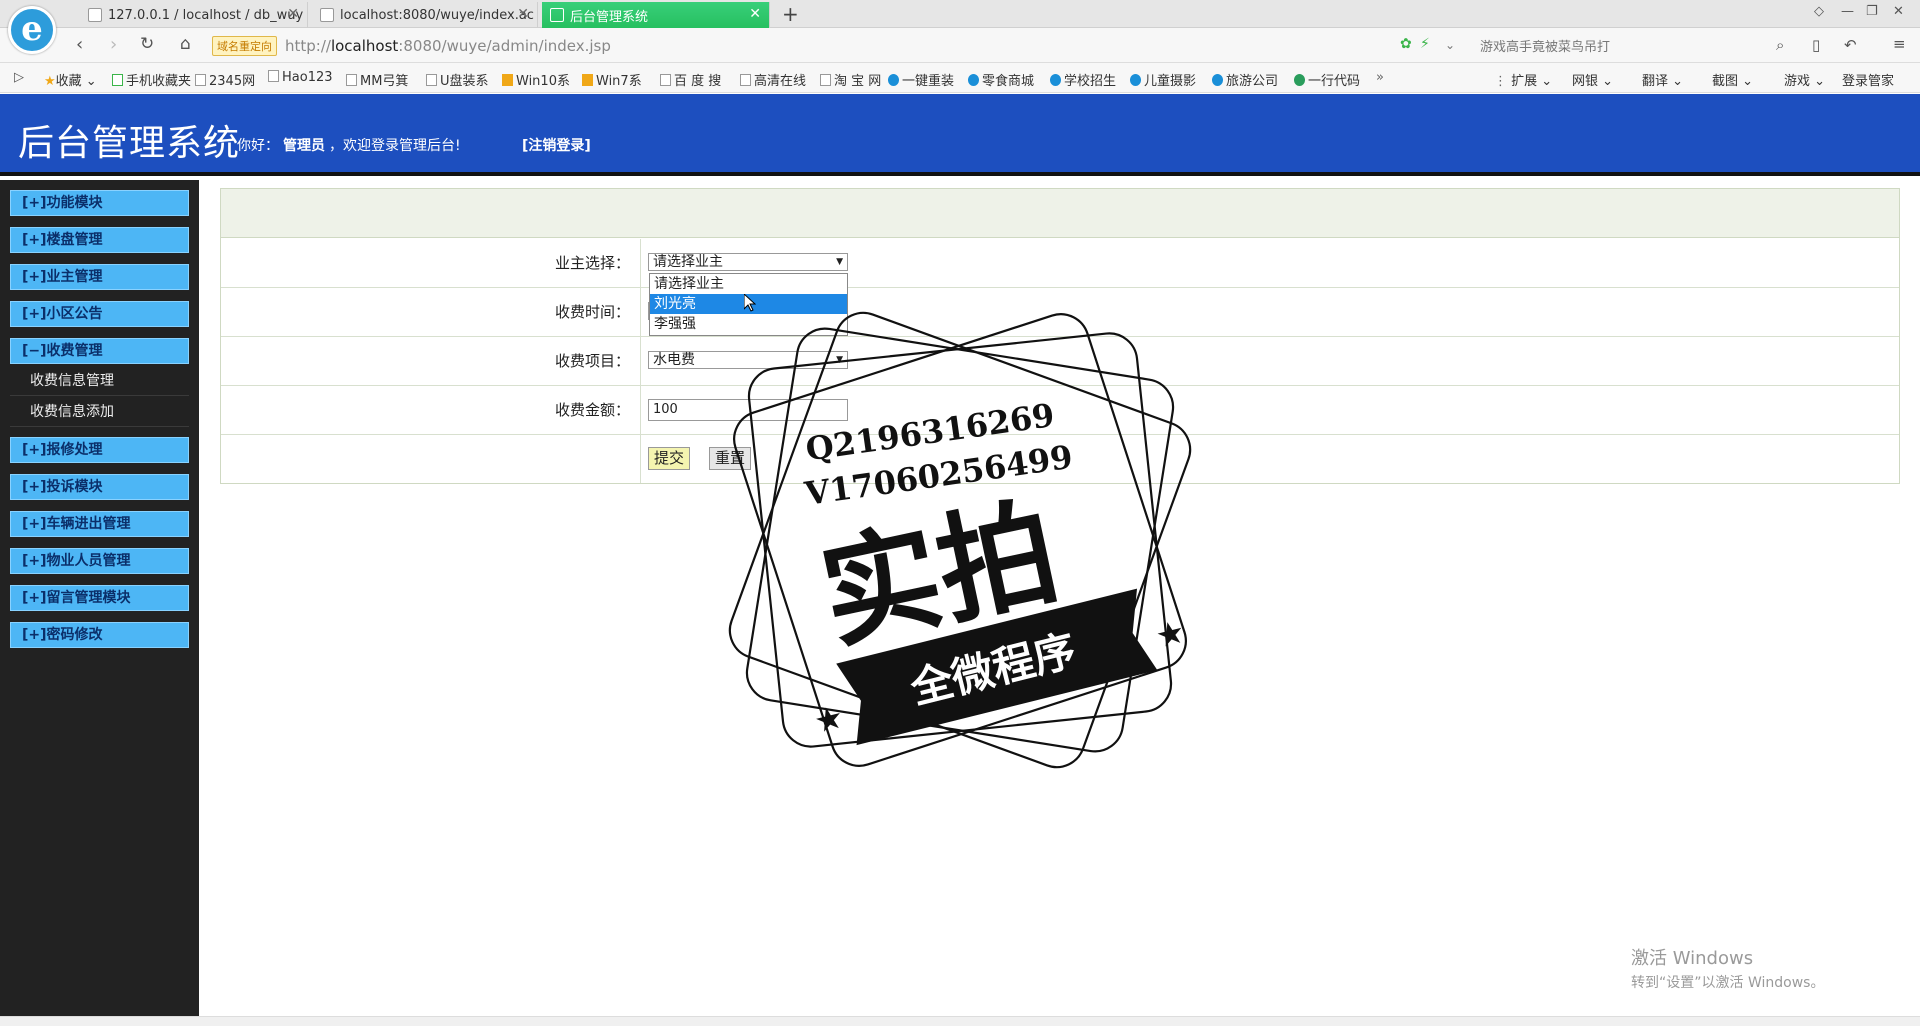 The image size is (1920, 1026). Describe the element at coordinates (612, 79) in the screenshot. I see `bookmark-item: Win7系` at that location.